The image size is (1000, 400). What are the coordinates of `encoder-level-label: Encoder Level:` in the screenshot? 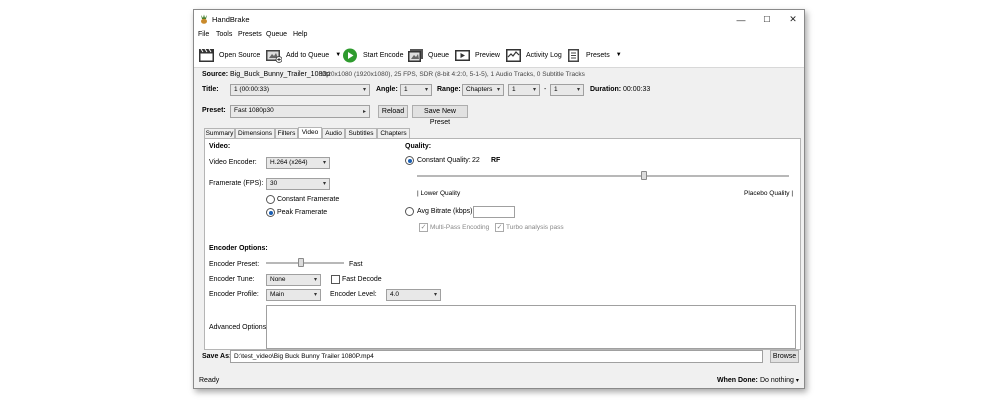 It's located at (353, 294).